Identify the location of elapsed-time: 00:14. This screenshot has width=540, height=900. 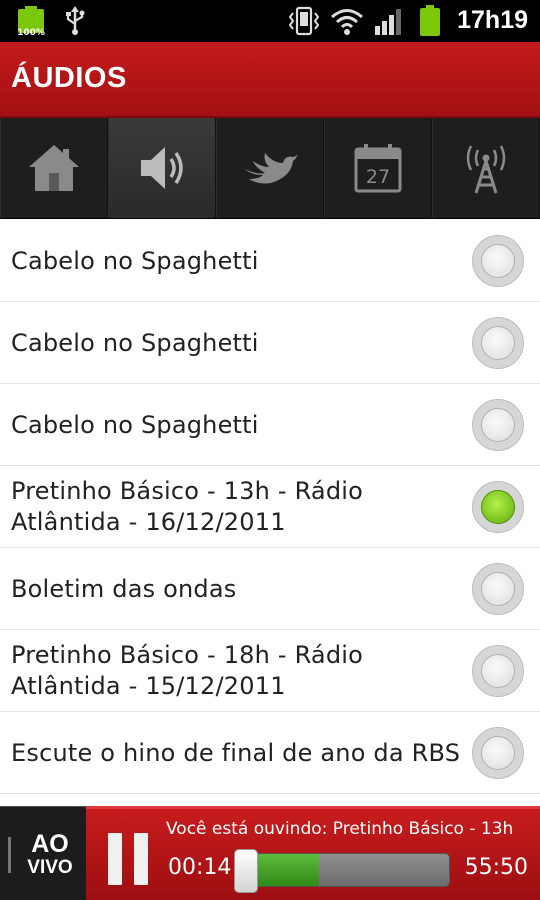
(200, 867).